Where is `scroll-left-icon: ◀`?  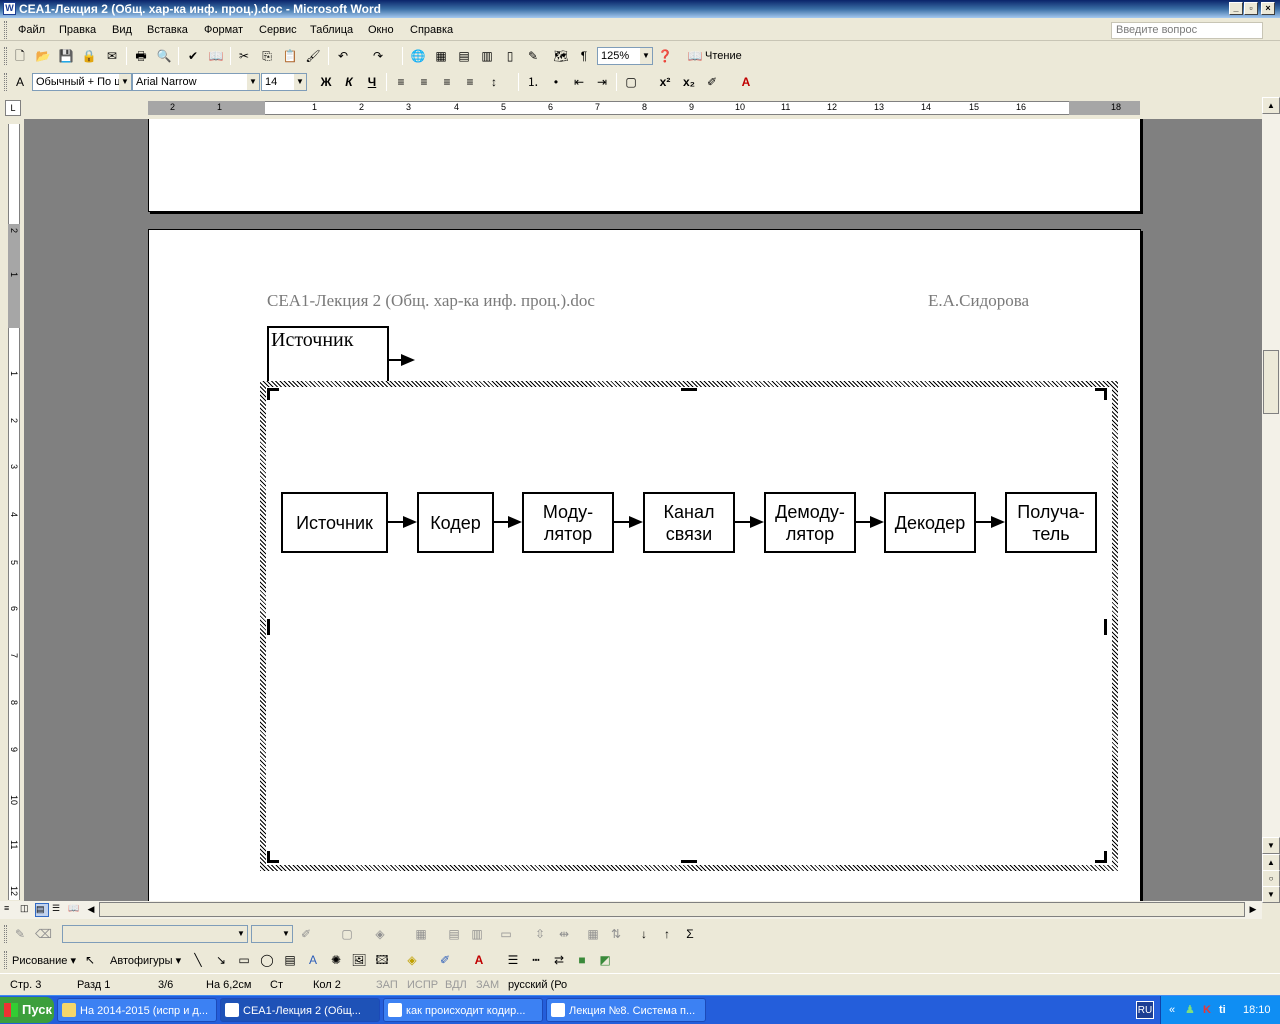
scroll-left-icon: ◀ is located at coordinates (91, 909).